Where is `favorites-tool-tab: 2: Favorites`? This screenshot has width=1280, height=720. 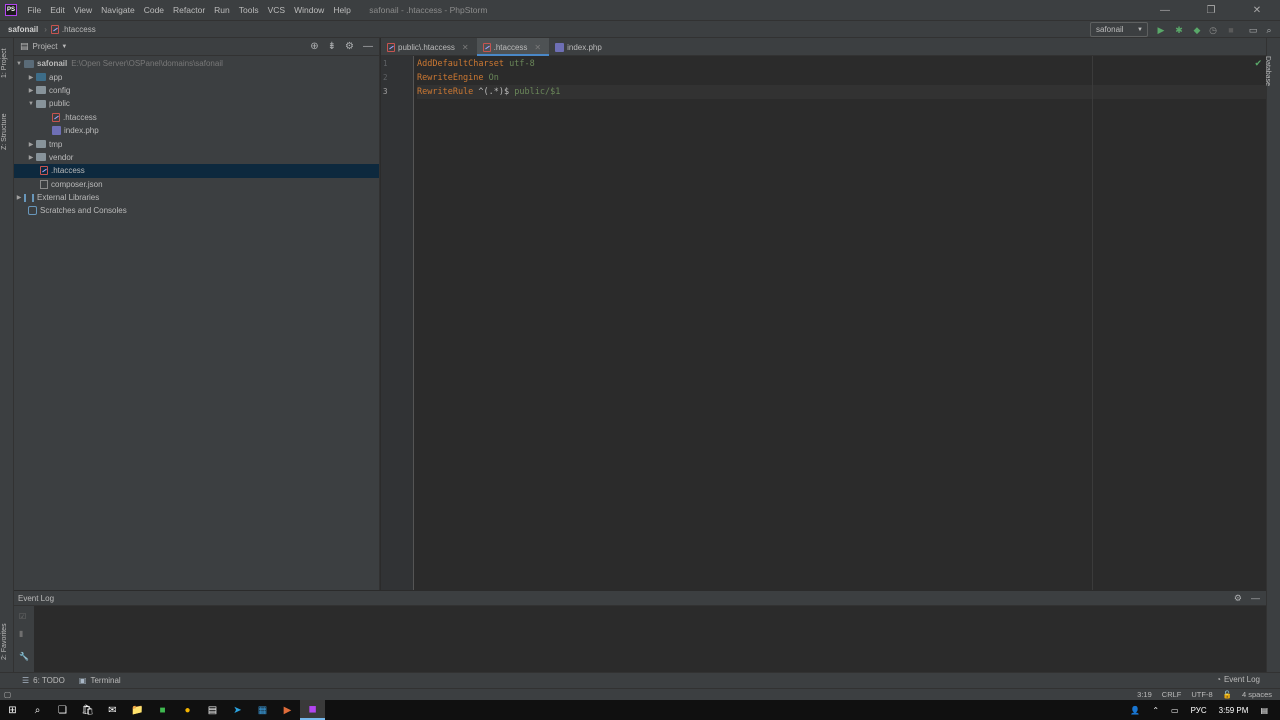
favorites-tool-tab: 2: Favorites is located at coordinates (4, 641).